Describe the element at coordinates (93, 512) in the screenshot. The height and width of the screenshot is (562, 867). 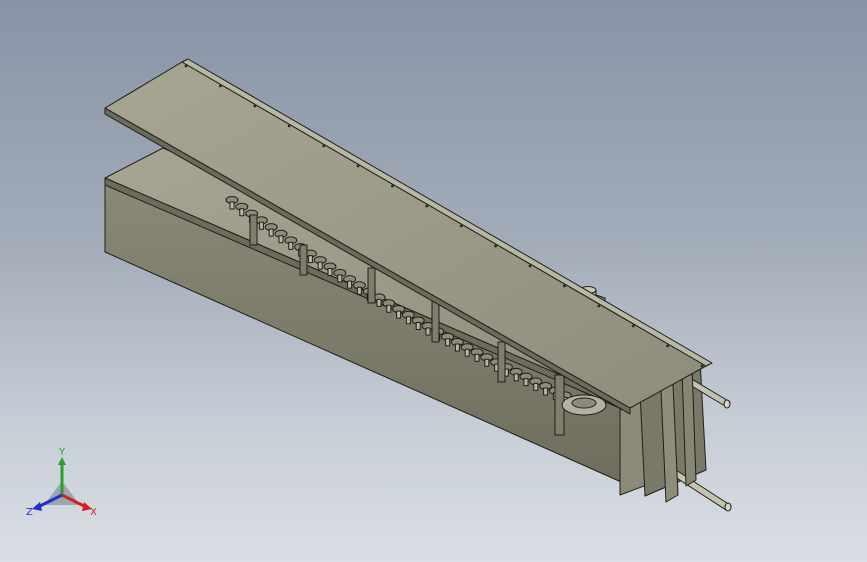
I see `x-axis-label: X` at that location.